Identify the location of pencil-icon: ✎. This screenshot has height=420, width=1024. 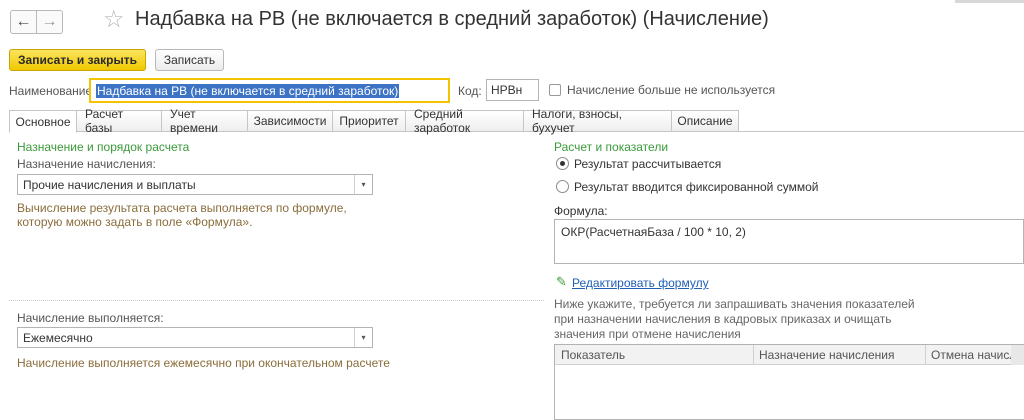
(561, 281).